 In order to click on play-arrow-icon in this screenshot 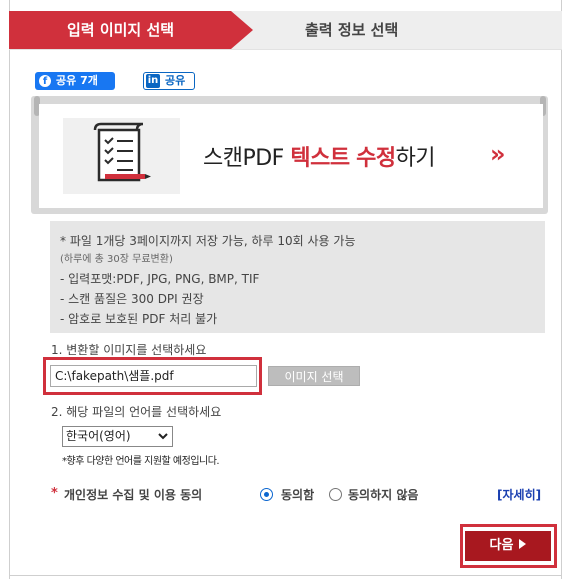, I will do `click(523, 544)`.